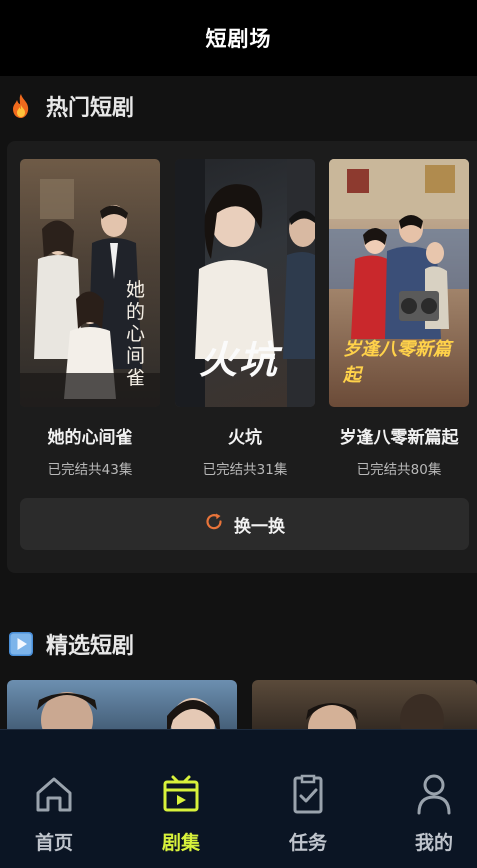 The width and height of the screenshot is (477, 868). What do you see at coordinates (136, 334) in the screenshot?
I see `poster-title-art: 她的心间雀` at bounding box center [136, 334].